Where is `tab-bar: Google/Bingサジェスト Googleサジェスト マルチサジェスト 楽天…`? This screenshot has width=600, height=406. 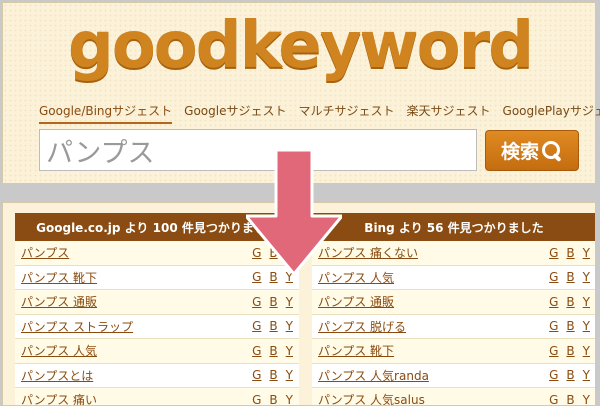 tab-bar: Google/Bingサジェスト Googleサジェスト マルチサジェスト 楽天… is located at coordinates (319, 113).